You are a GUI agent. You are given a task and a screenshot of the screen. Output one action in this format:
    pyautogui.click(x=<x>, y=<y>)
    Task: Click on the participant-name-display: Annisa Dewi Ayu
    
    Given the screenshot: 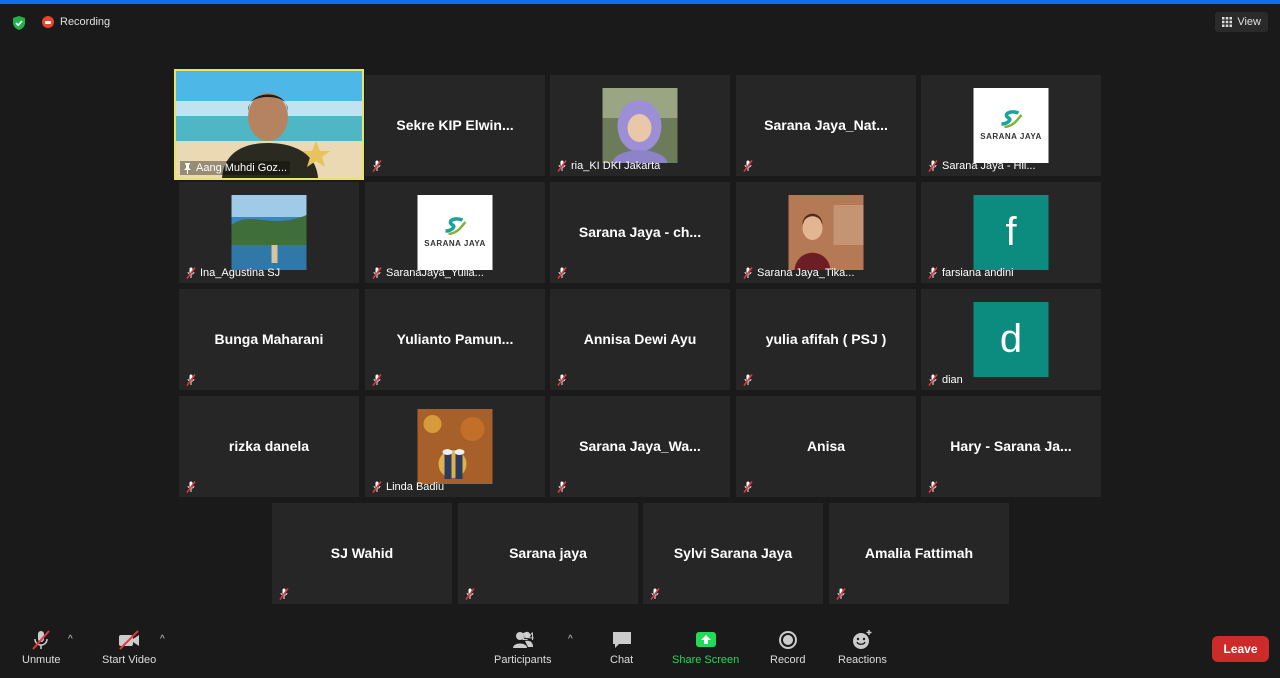 What is the action you would take?
    pyautogui.click(x=640, y=339)
    